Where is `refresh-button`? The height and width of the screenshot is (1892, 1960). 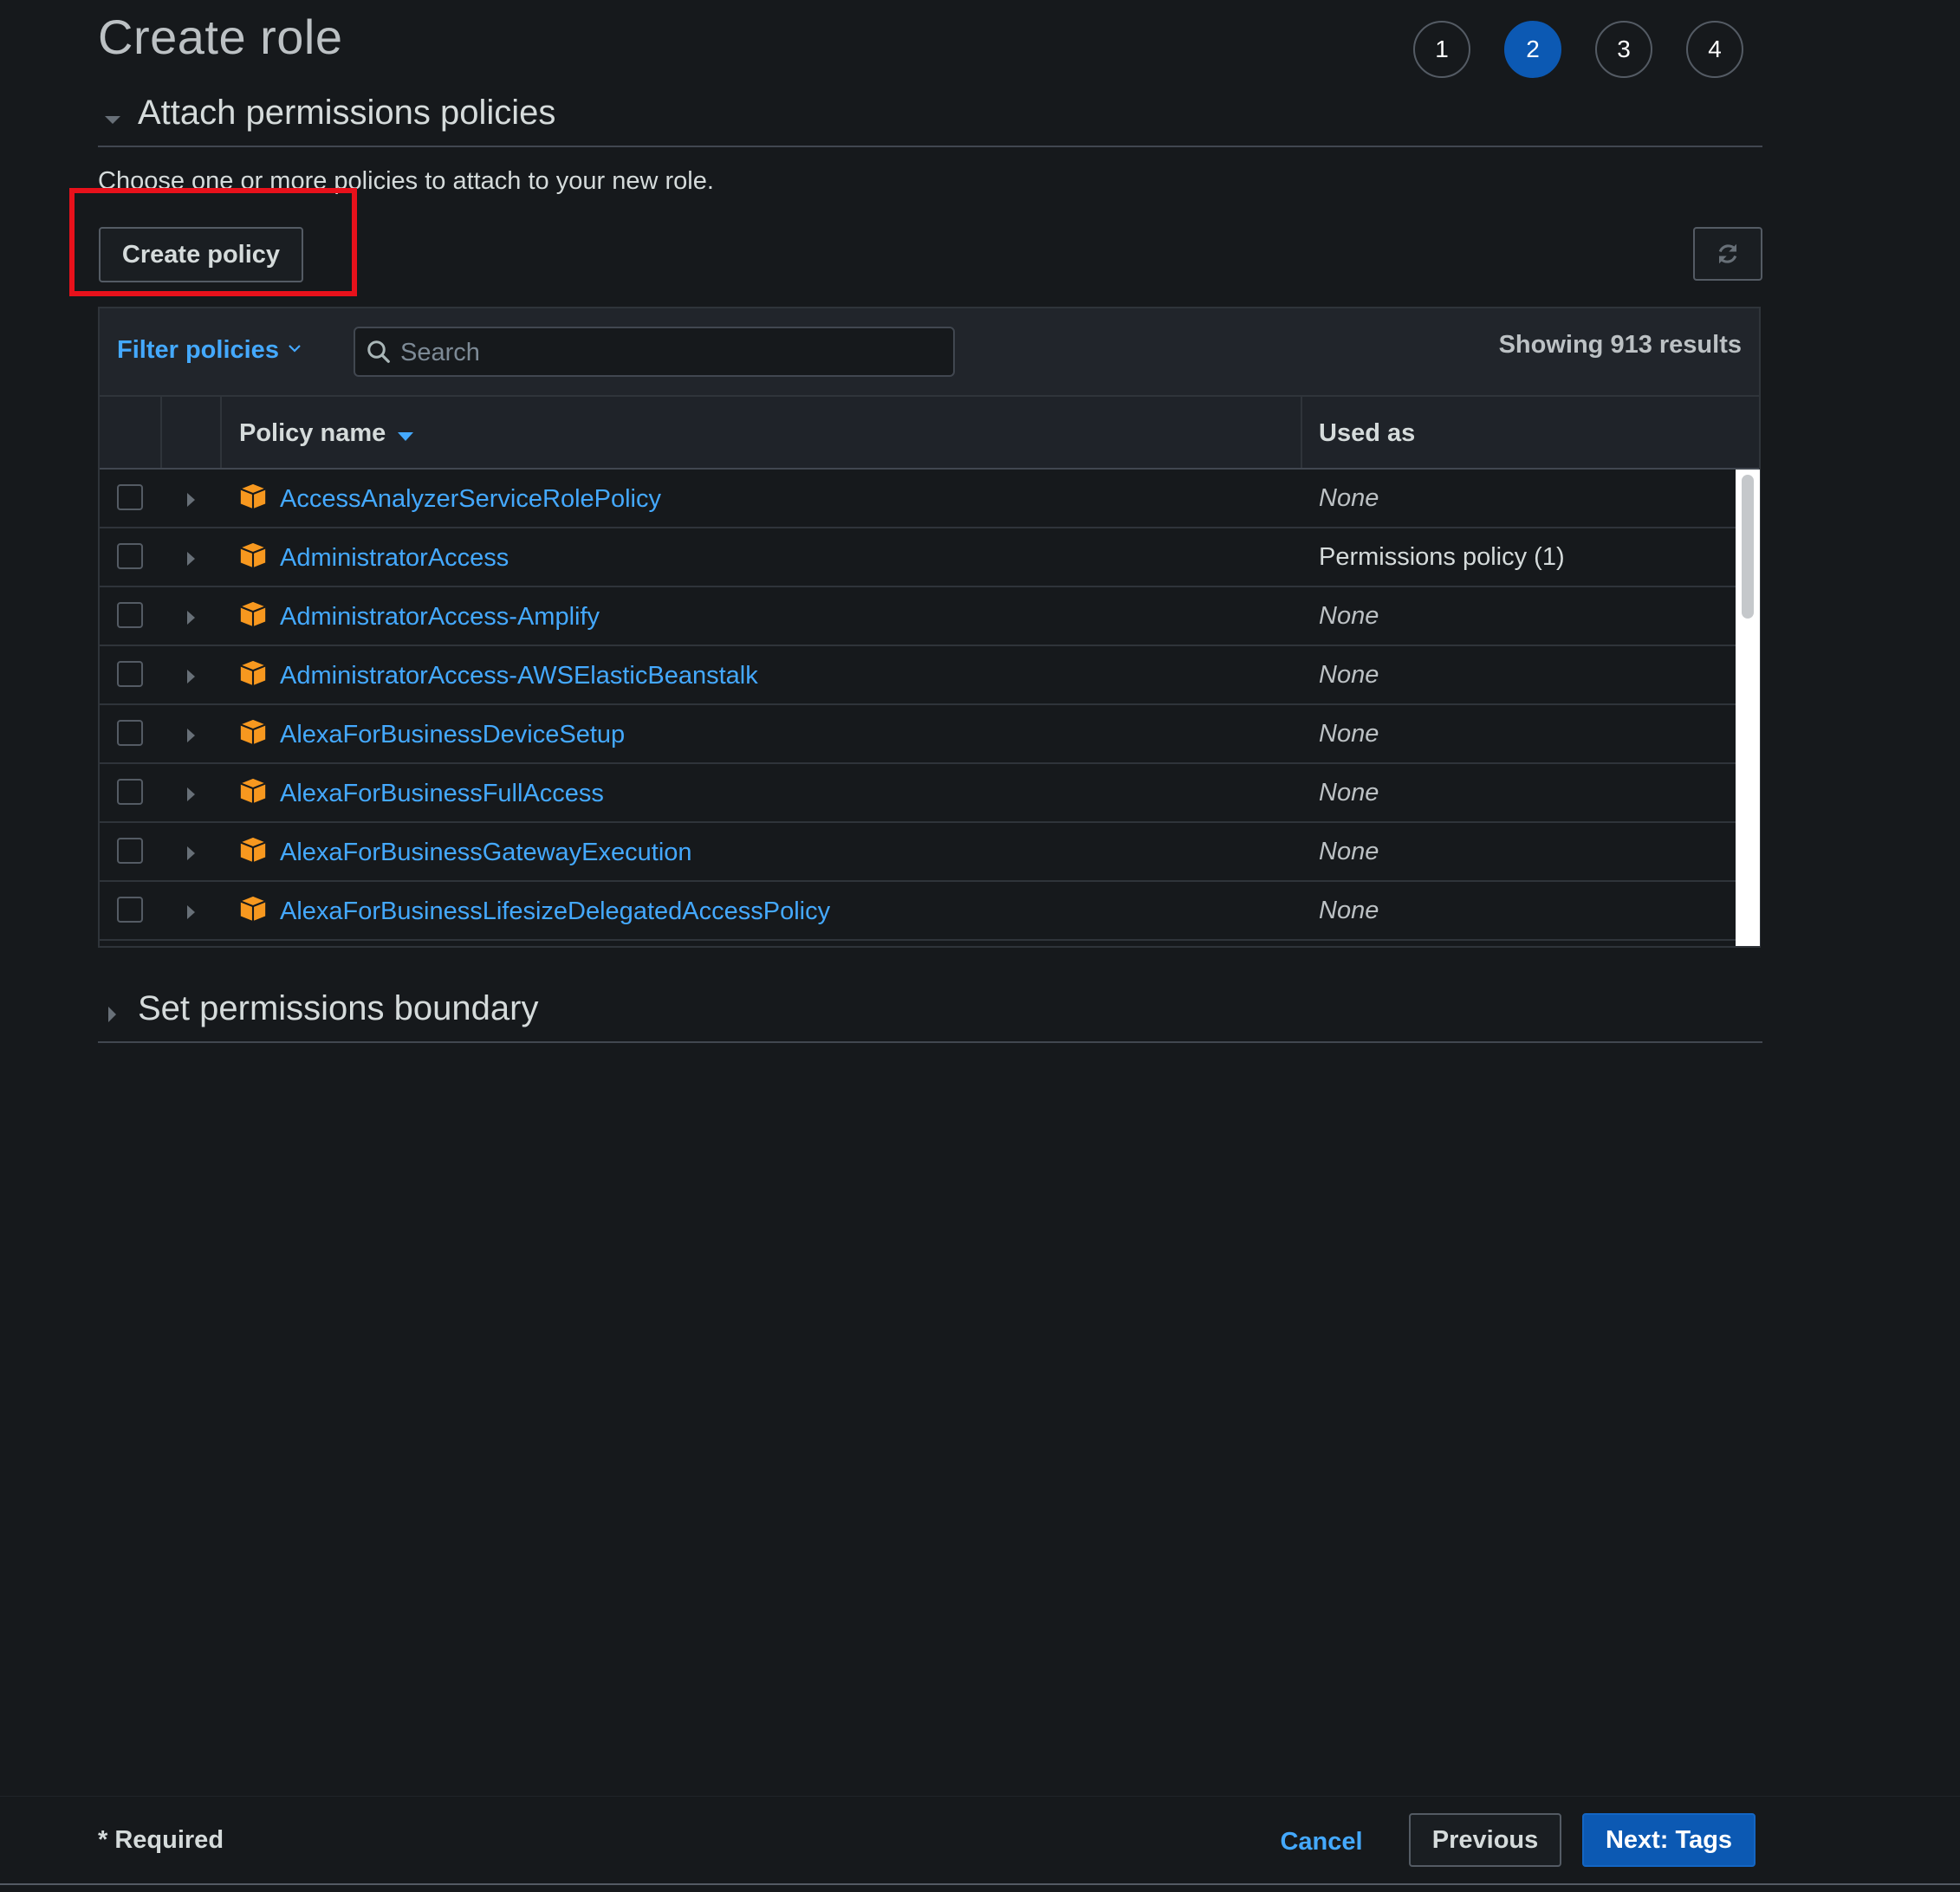
refresh-button is located at coordinates (1727, 254).